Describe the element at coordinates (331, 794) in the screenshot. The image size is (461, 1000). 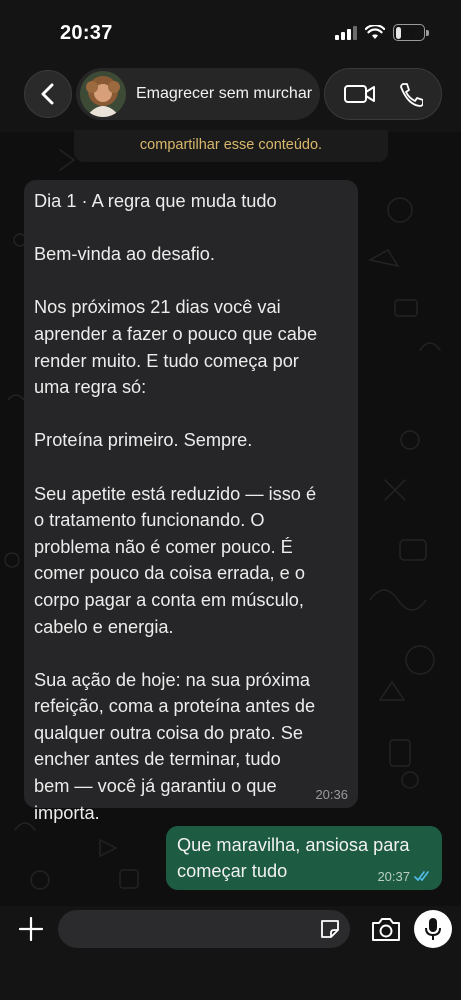
I see `message-time: 20:36` at that location.